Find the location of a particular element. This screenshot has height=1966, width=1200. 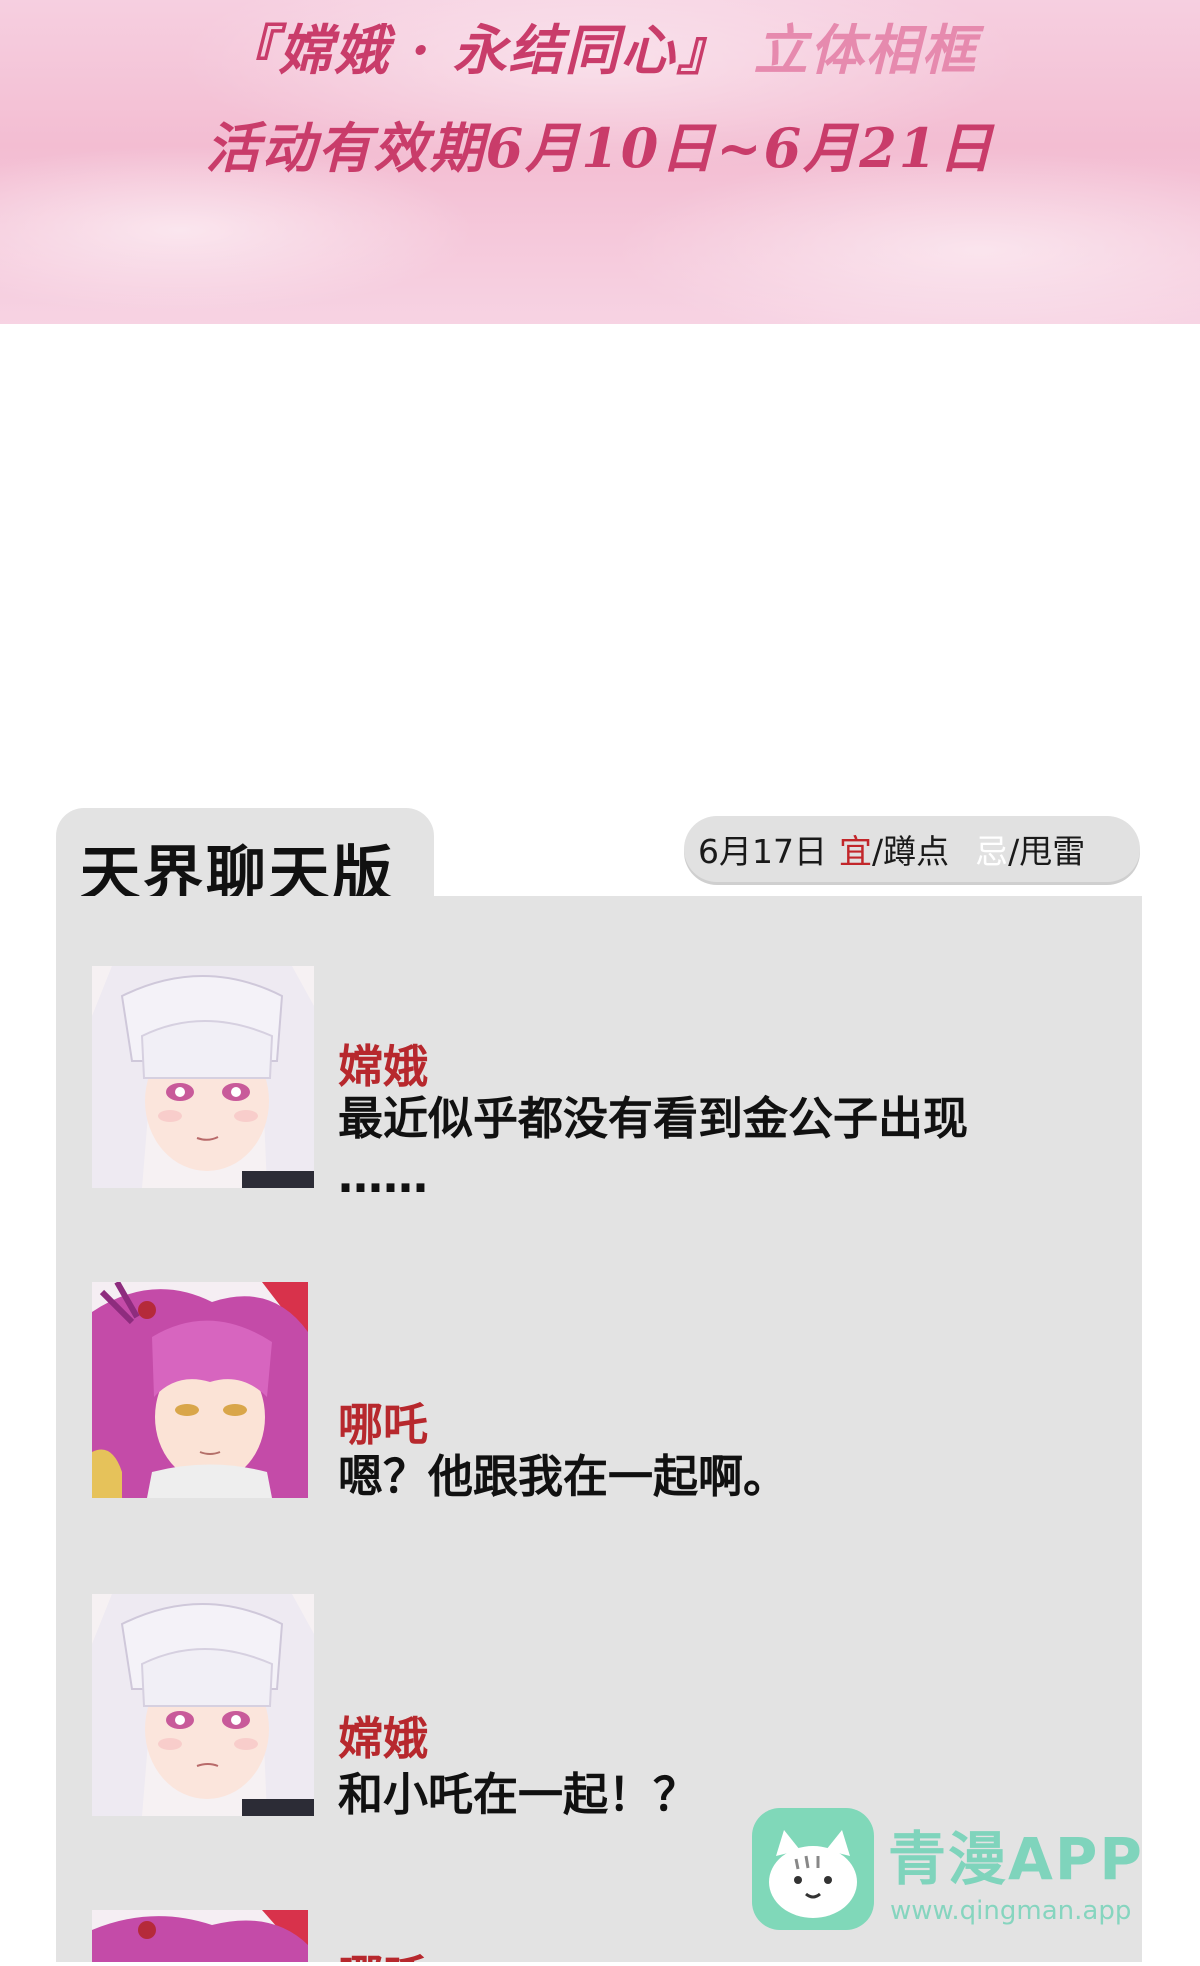

banner-date: 活动有效期6月10日~6月21日 is located at coordinates (600, 148).